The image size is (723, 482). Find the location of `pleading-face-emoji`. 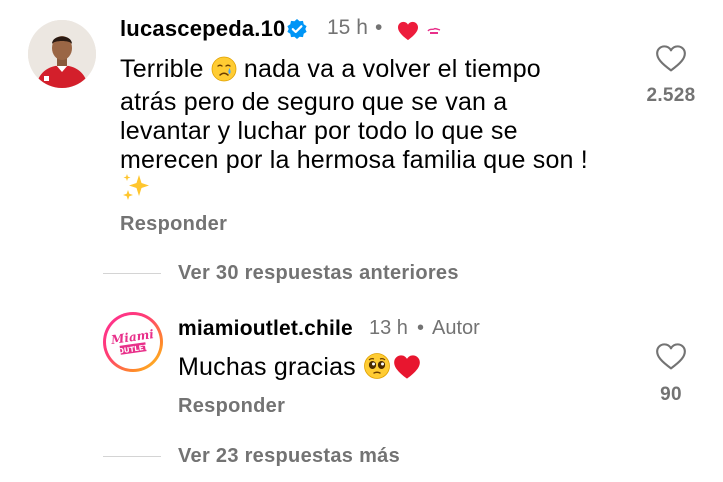

pleading-face-emoji is located at coordinates (377, 369).